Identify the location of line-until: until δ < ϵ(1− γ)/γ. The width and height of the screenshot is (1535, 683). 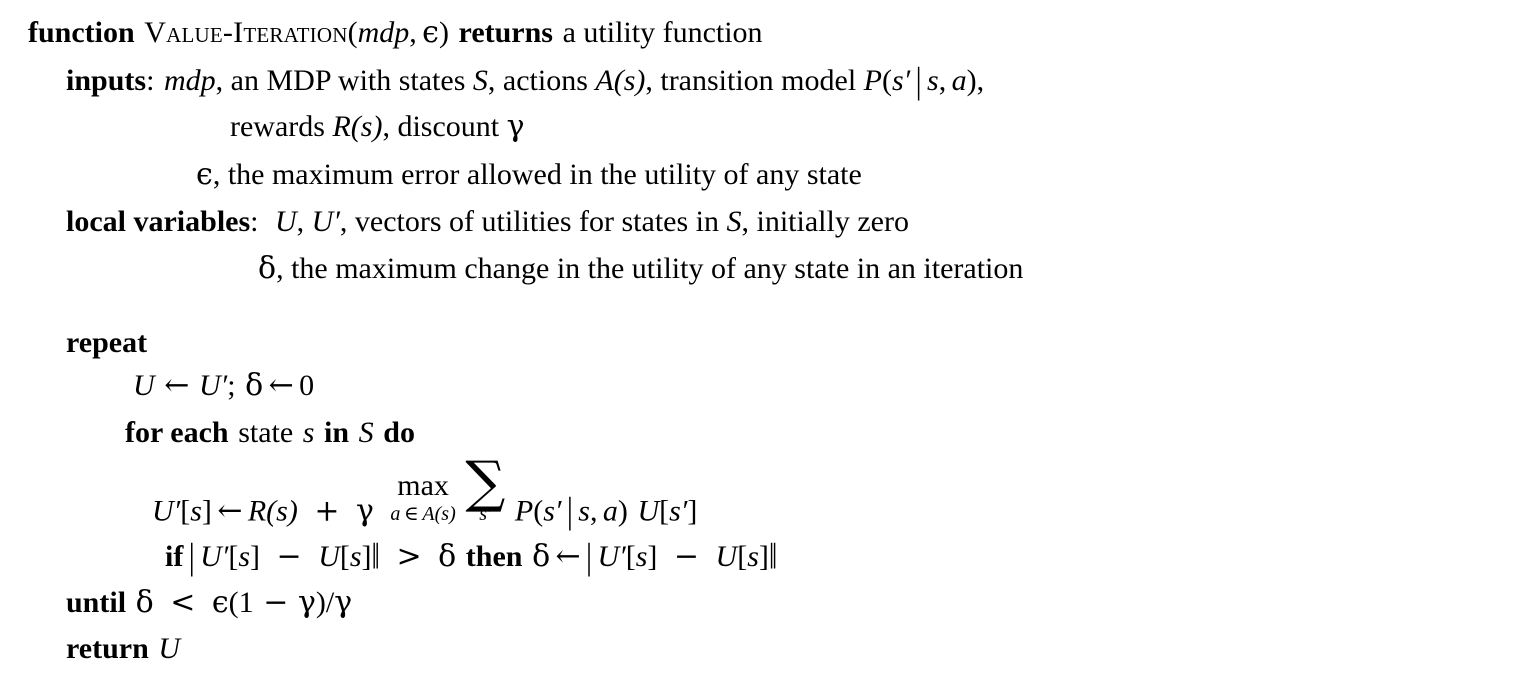
(209, 603).